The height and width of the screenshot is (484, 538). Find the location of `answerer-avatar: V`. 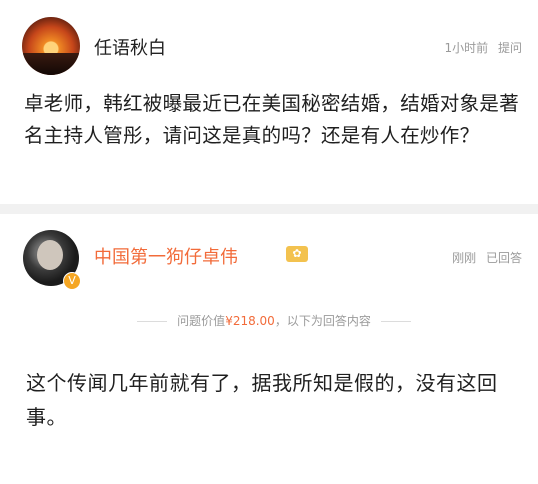

answerer-avatar: V is located at coordinates (52, 260).